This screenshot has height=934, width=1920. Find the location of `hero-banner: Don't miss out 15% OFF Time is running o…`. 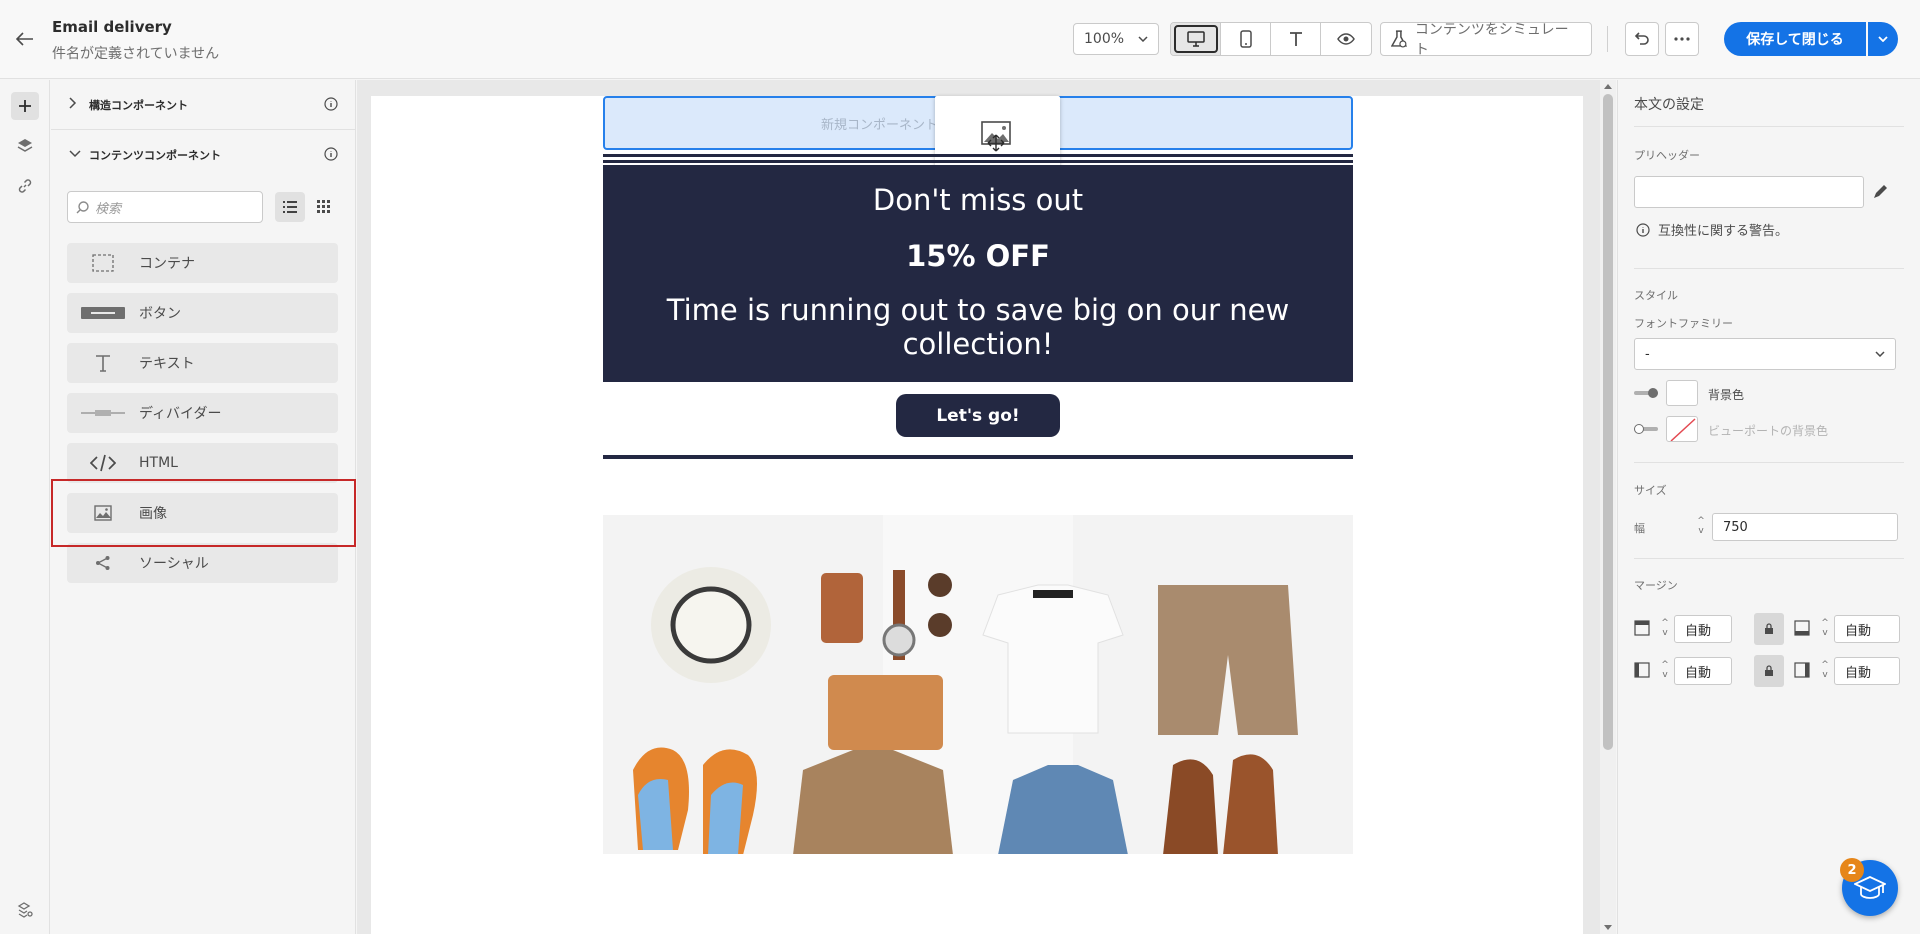

hero-banner: Don't miss out 15% OFF Time is running o… is located at coordinates (978, 273).